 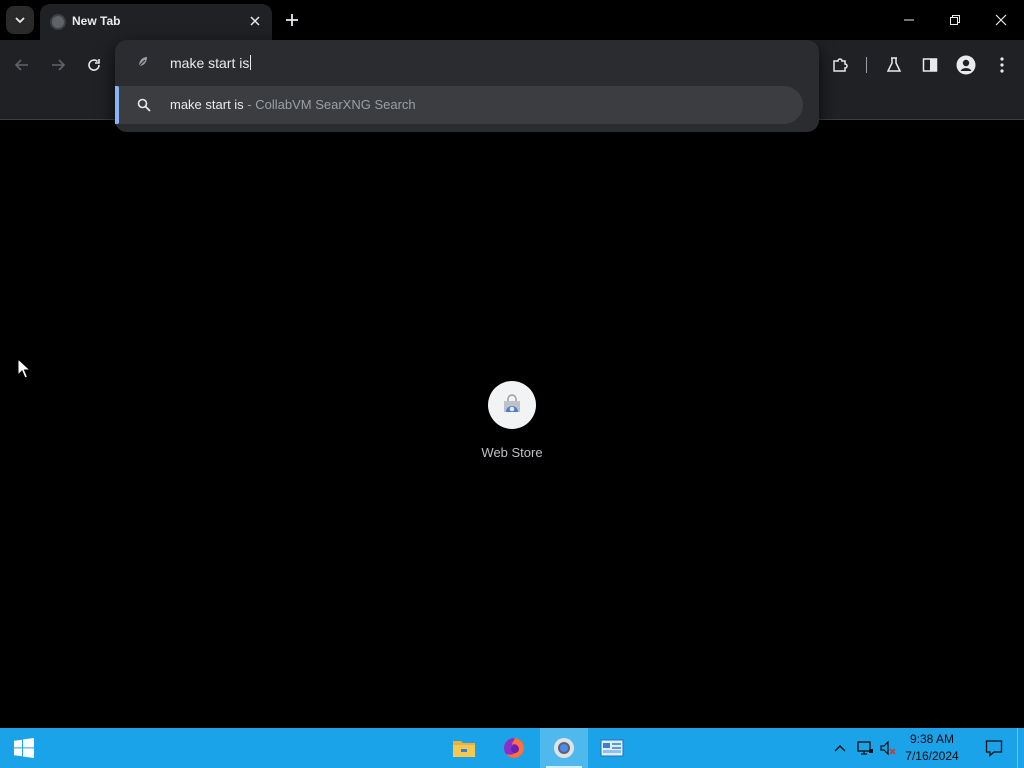 I want to click on profile-button, so click(x=966, y=65).